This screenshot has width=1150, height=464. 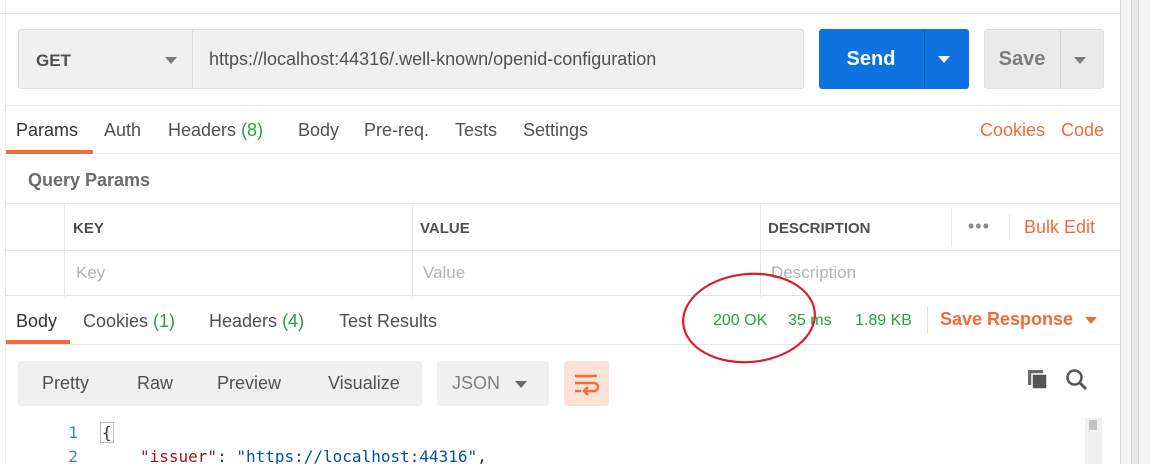 I want to click on view-preview-button: Preview, so click(x=249, y=383).